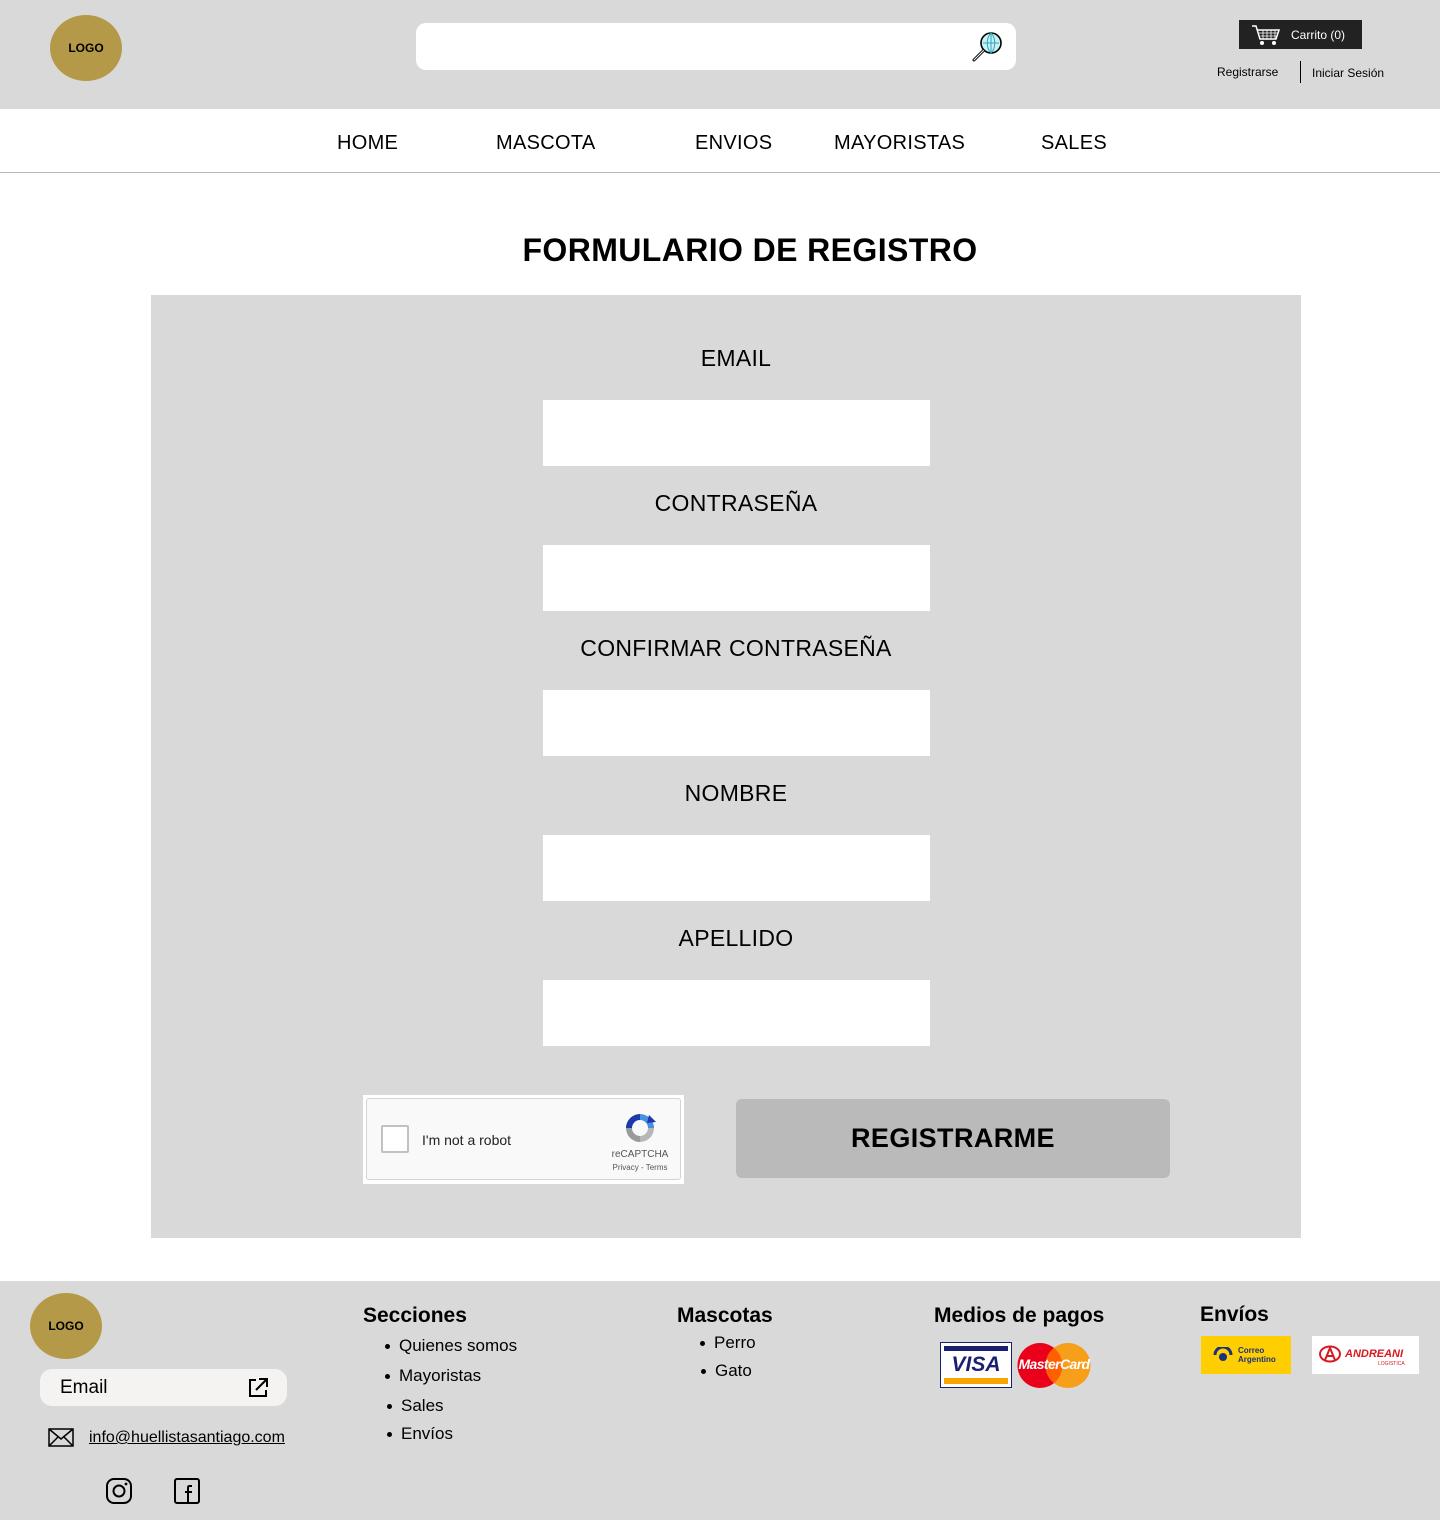 The height and width of the screenshot is (1520, 1440). What do you see at coordinates (736, 1013) in the screenshot?
I see `last-name-field` at bounding box center [736, 1013].